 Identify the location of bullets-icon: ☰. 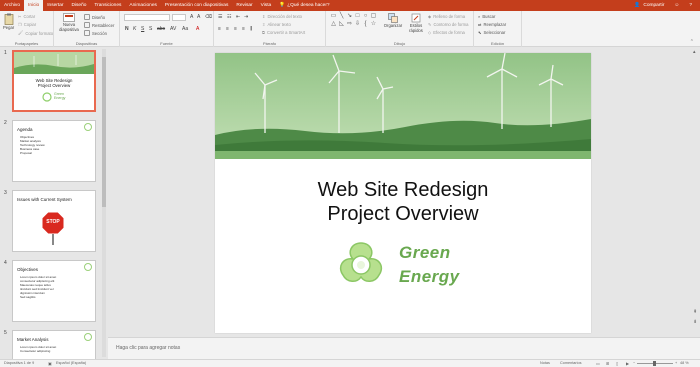
(220, 17).